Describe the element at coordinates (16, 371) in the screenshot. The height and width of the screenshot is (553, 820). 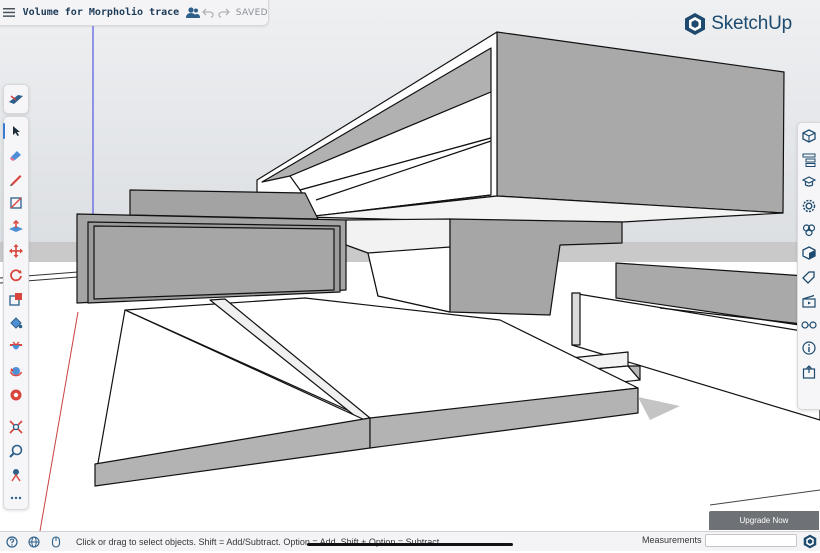
I see `orbit-icon` at that location.